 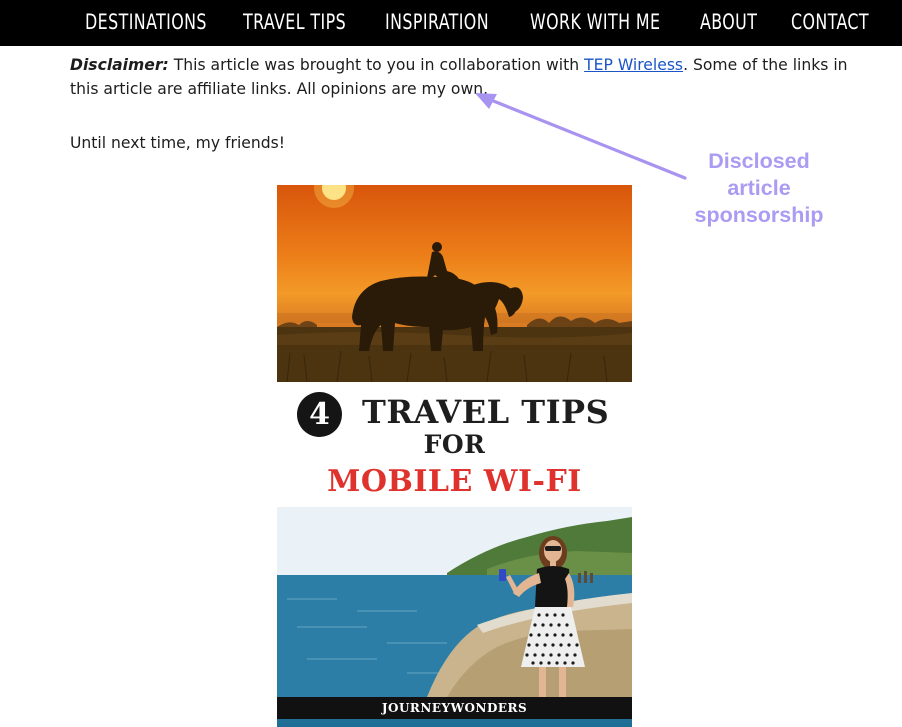 I want to click on nav-item-work-with-me: WORK WITH ME, so click(x=595, y=22).